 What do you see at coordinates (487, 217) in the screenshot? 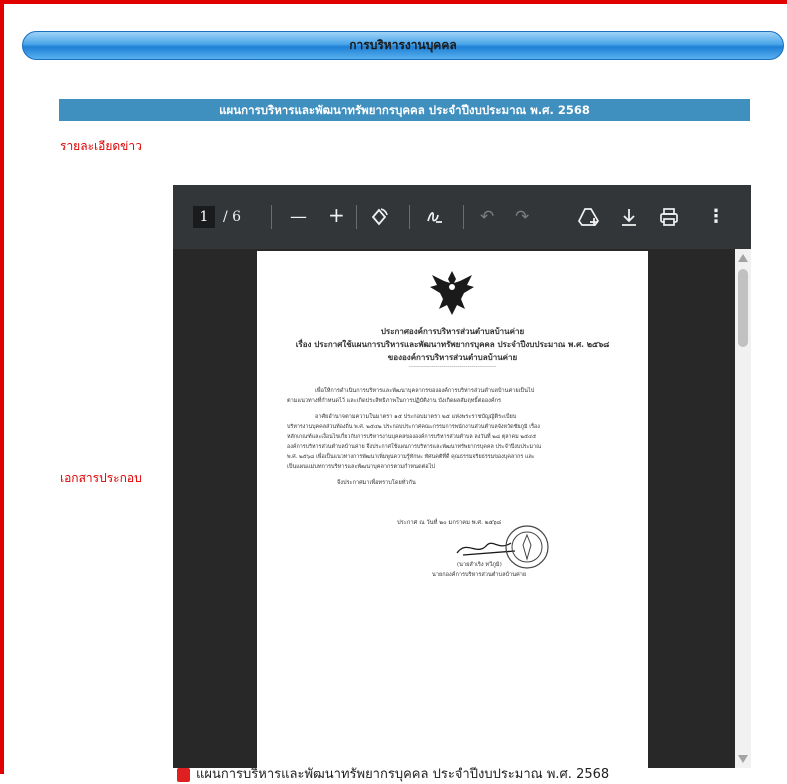
I see `undo-icon: ↶` at bounding box center [487, 217].